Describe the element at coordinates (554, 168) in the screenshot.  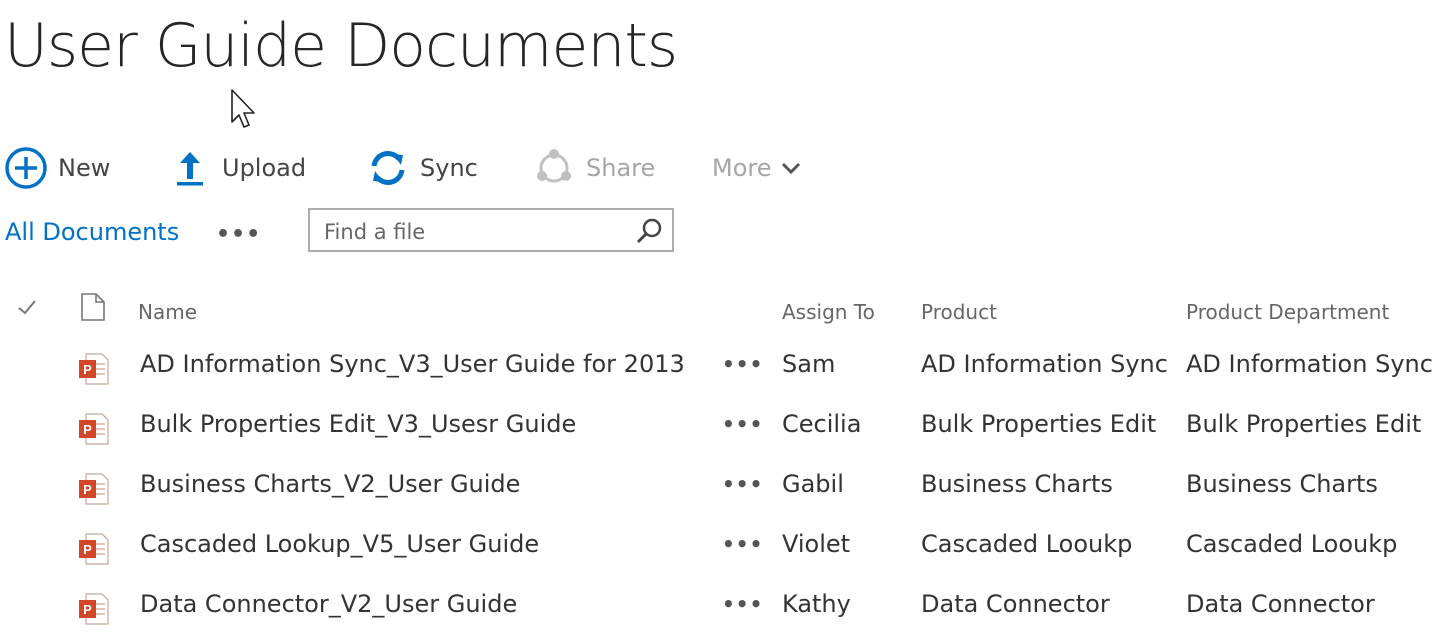
I see `share-icon` at that location.